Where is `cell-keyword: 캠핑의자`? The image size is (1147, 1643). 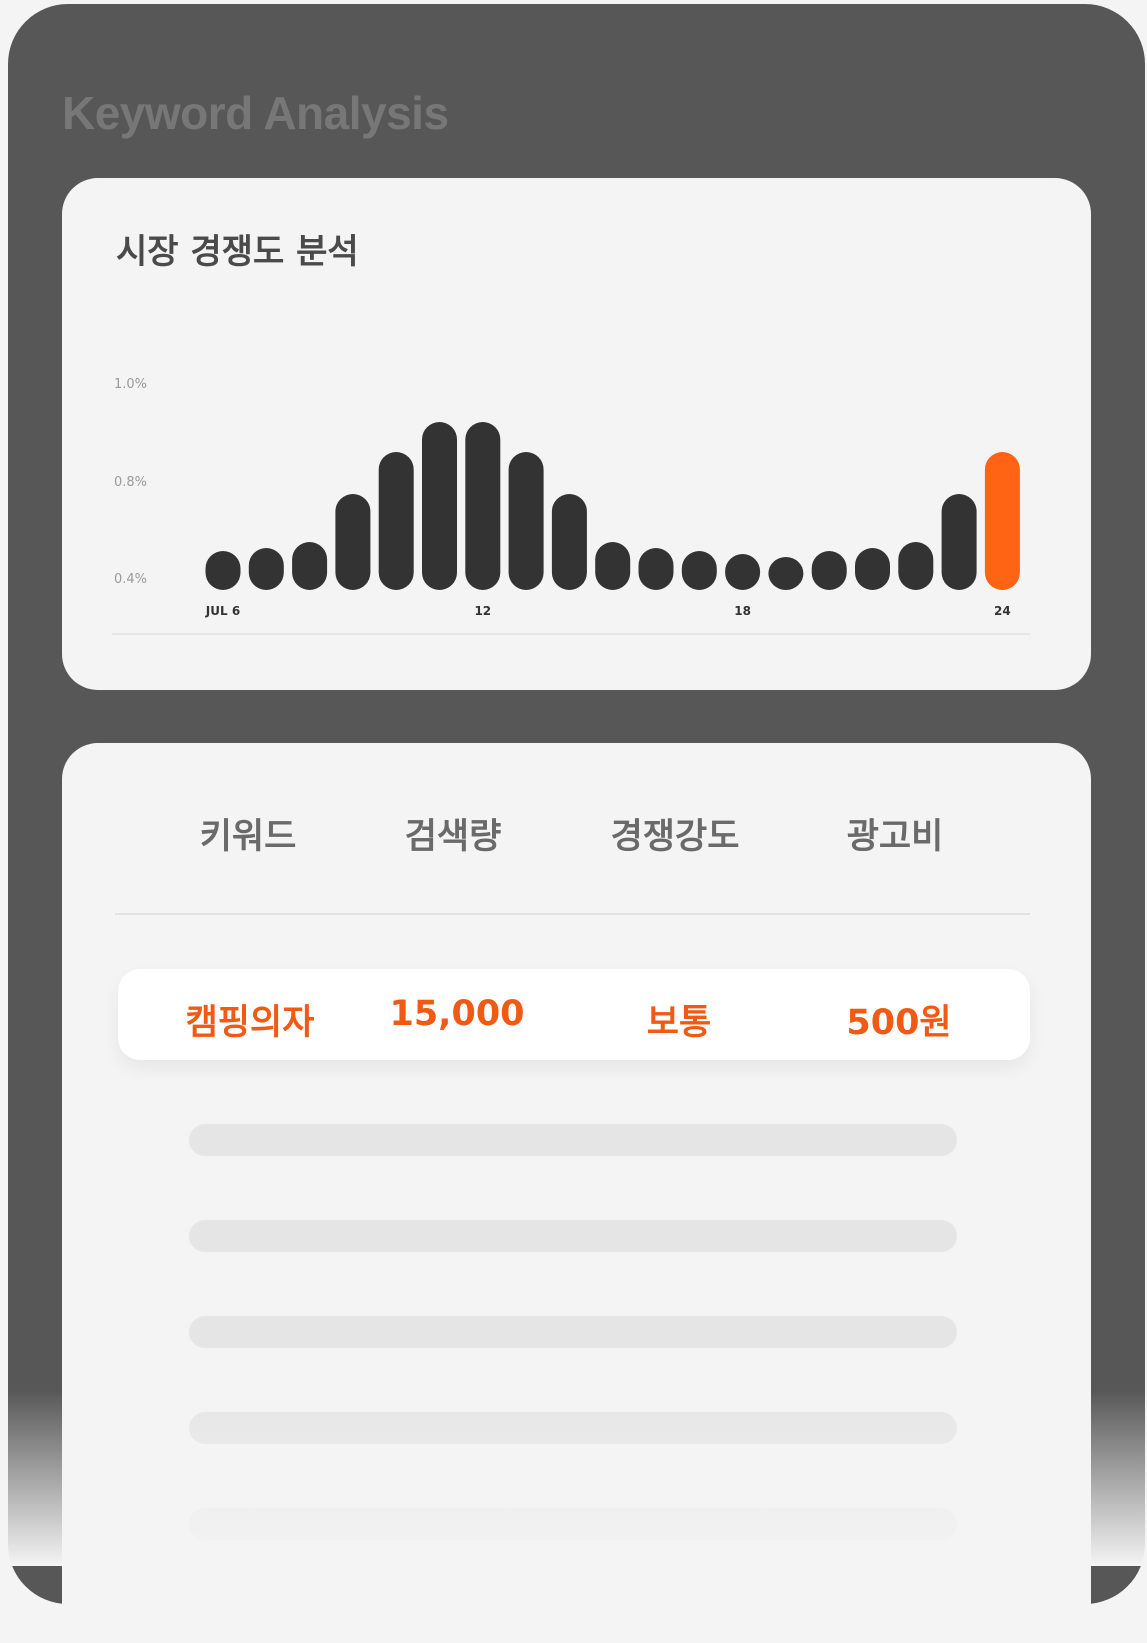 cell-keyword: 캠핑의자 is located at coordinates (250, 1023).